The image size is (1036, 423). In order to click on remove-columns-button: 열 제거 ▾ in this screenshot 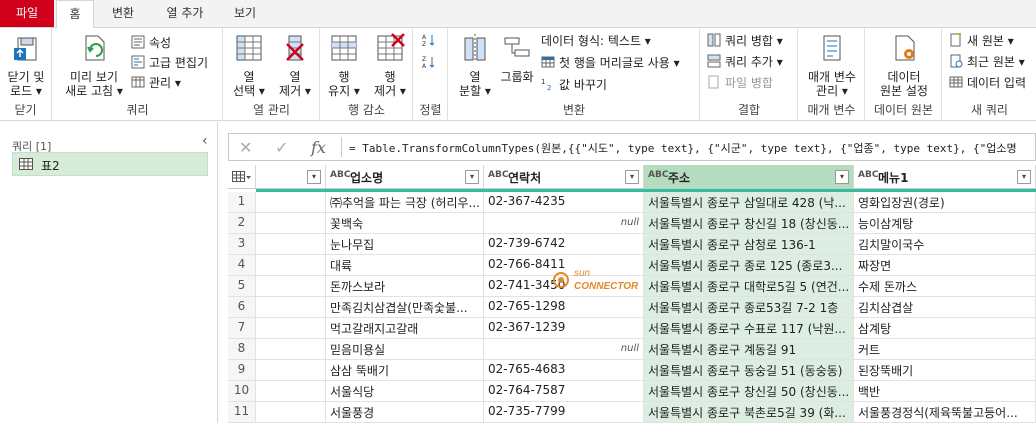, I will do `click(295, 65)`.